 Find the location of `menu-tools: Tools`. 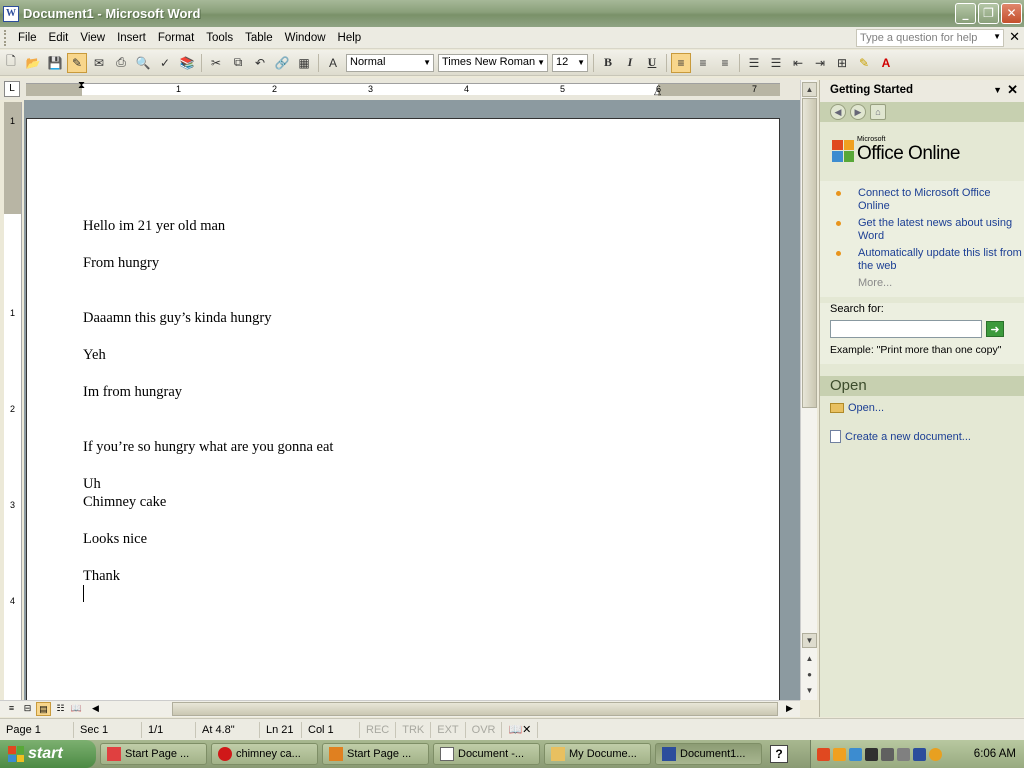

menu-tools: Tools is located at coordinates (219, 38).